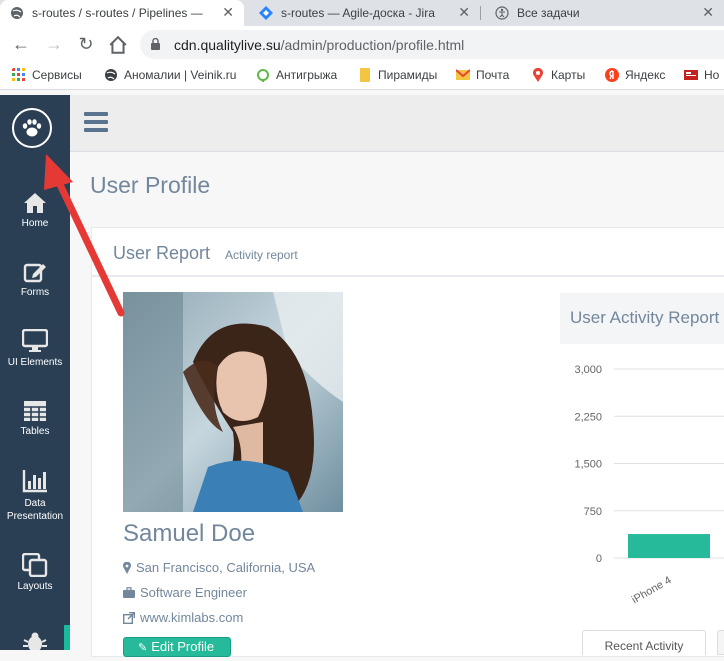 Image resolution: width=724 pixels, height=661 pixels. Describe the element at coordinates (588, 417) in the screenshot. I see `chart-y-tick-label: 2,250` at that location.